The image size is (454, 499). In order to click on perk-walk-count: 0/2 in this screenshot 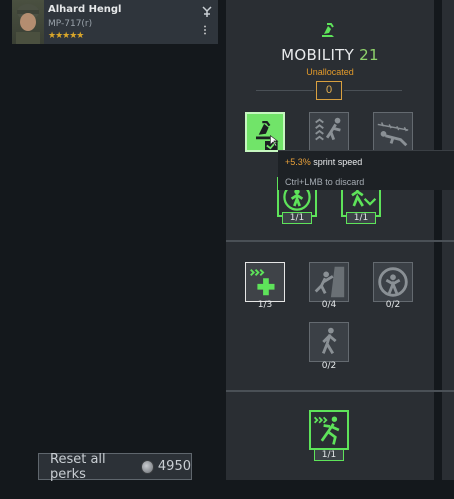, I will do `click(329, 366)`.